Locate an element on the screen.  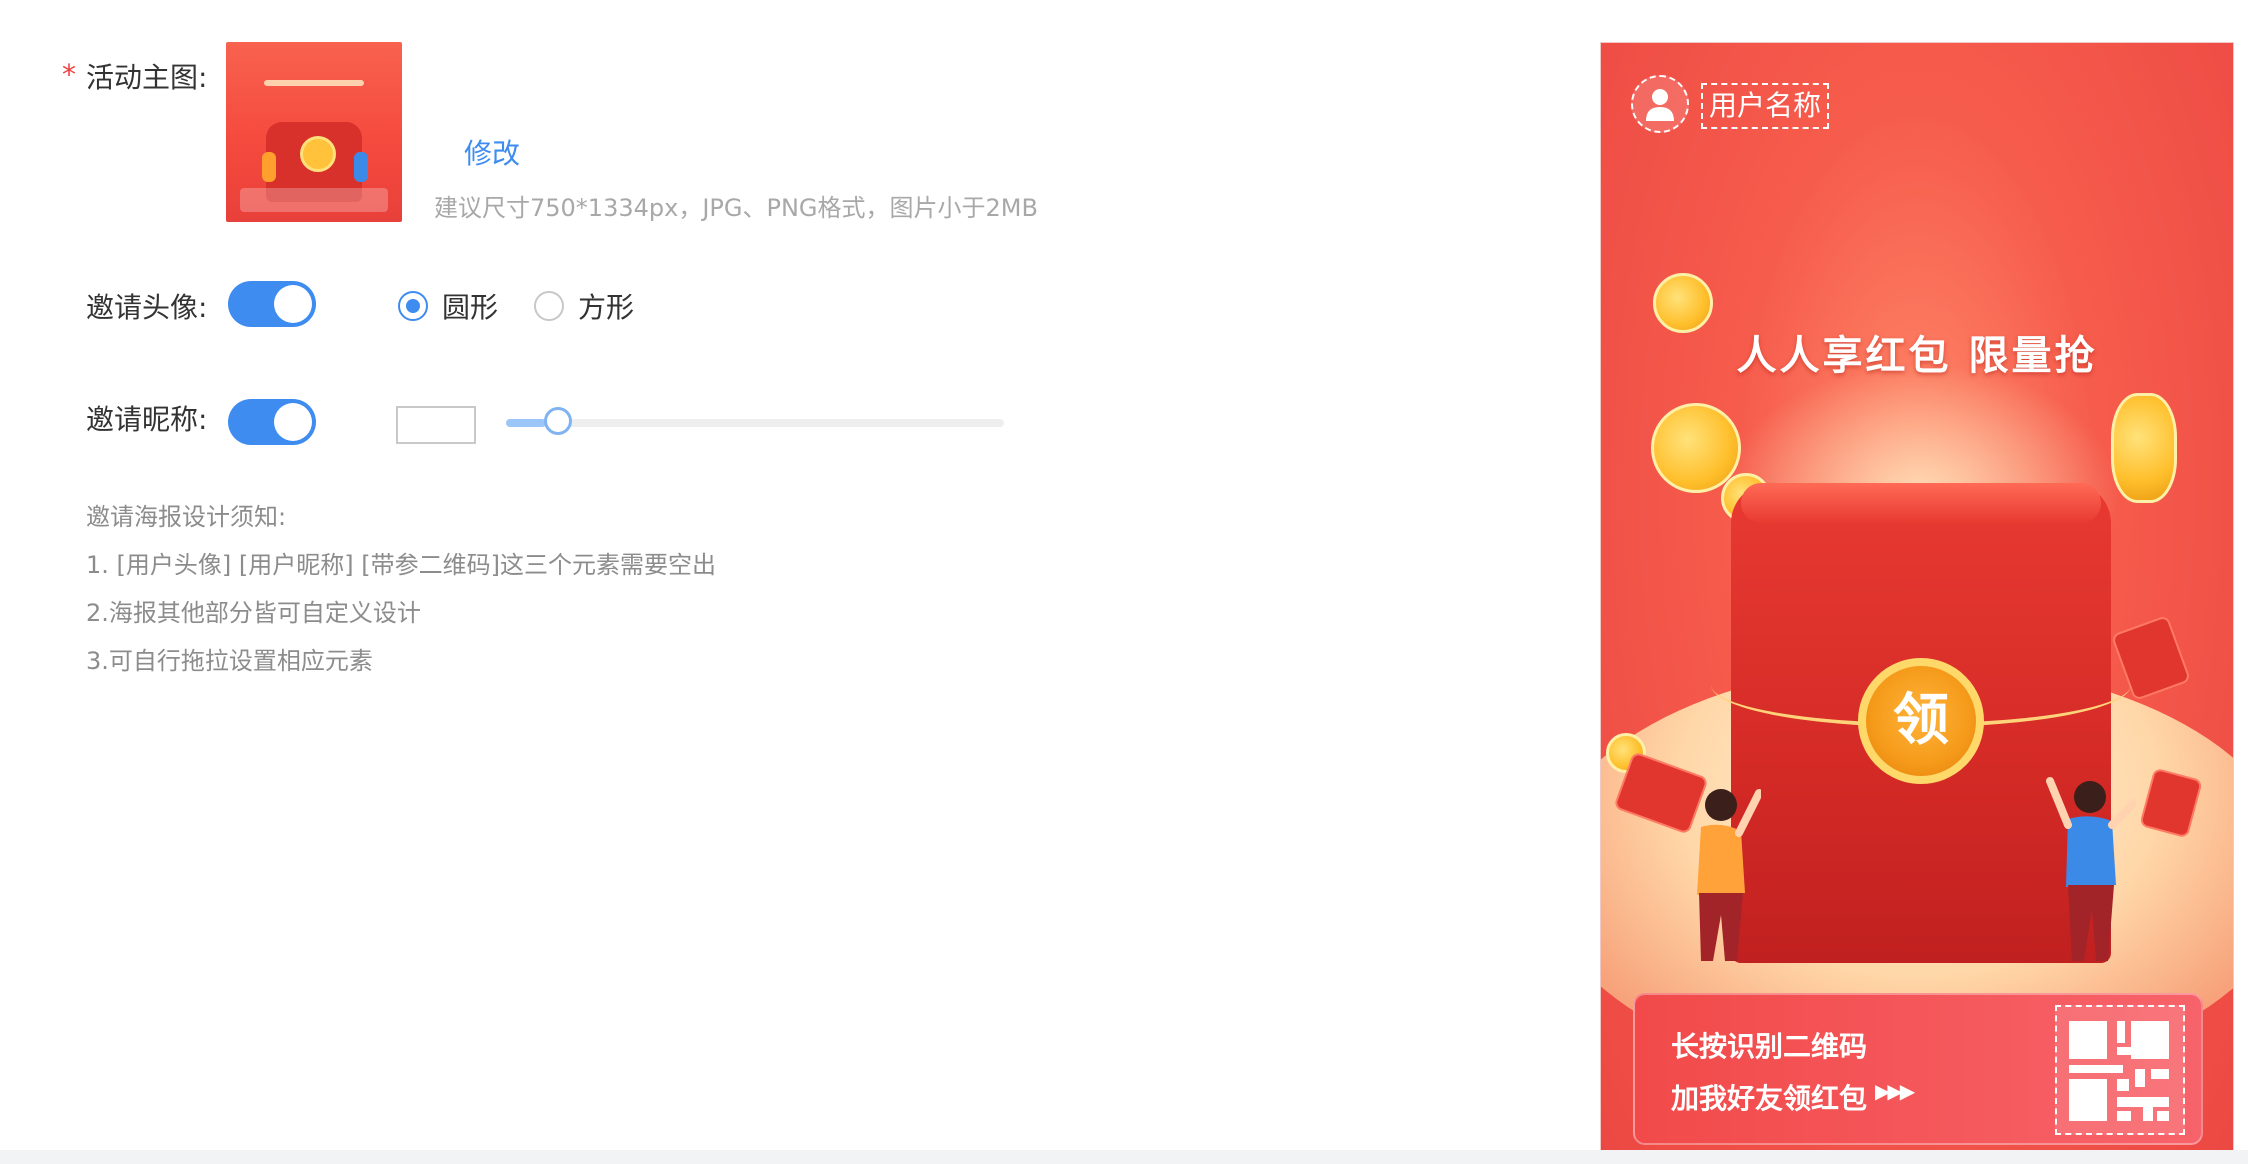
thumb-person-left is located at coordinates (269, 167).